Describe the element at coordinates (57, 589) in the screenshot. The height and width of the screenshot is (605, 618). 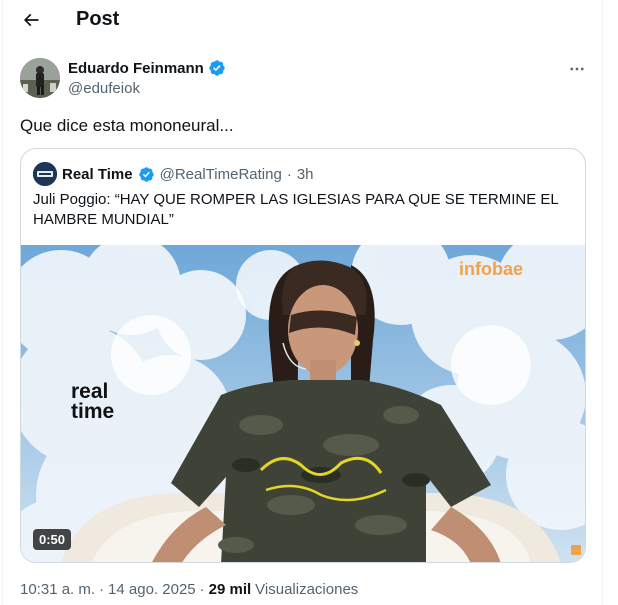
I see `post-time: 10:31 a. m.` at that location.